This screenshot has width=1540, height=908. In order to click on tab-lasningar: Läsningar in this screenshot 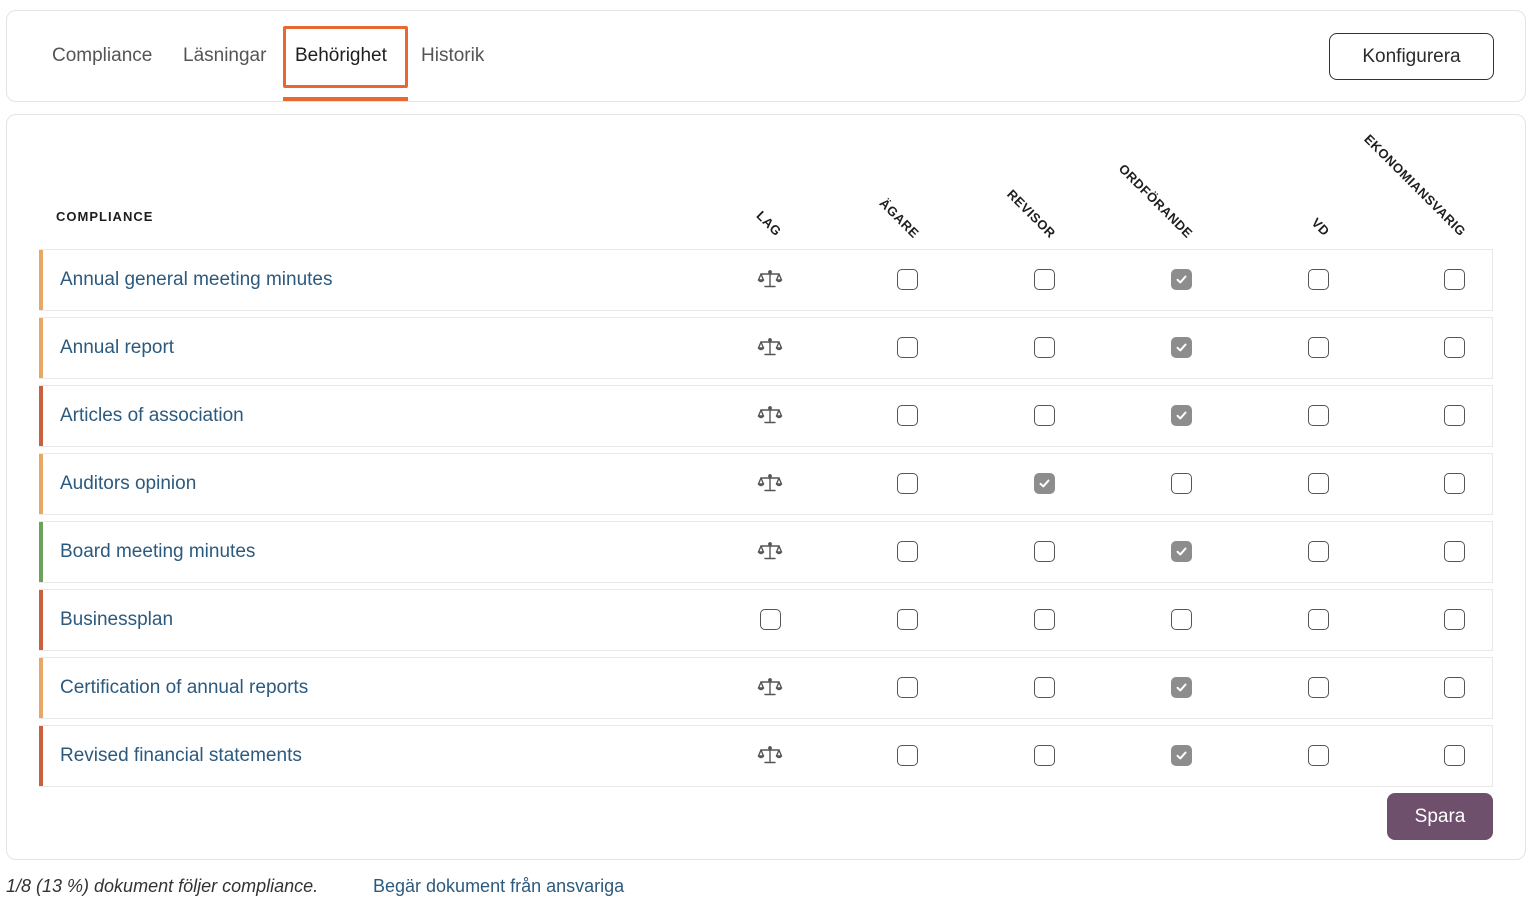, I will do `click(224, 56)`.